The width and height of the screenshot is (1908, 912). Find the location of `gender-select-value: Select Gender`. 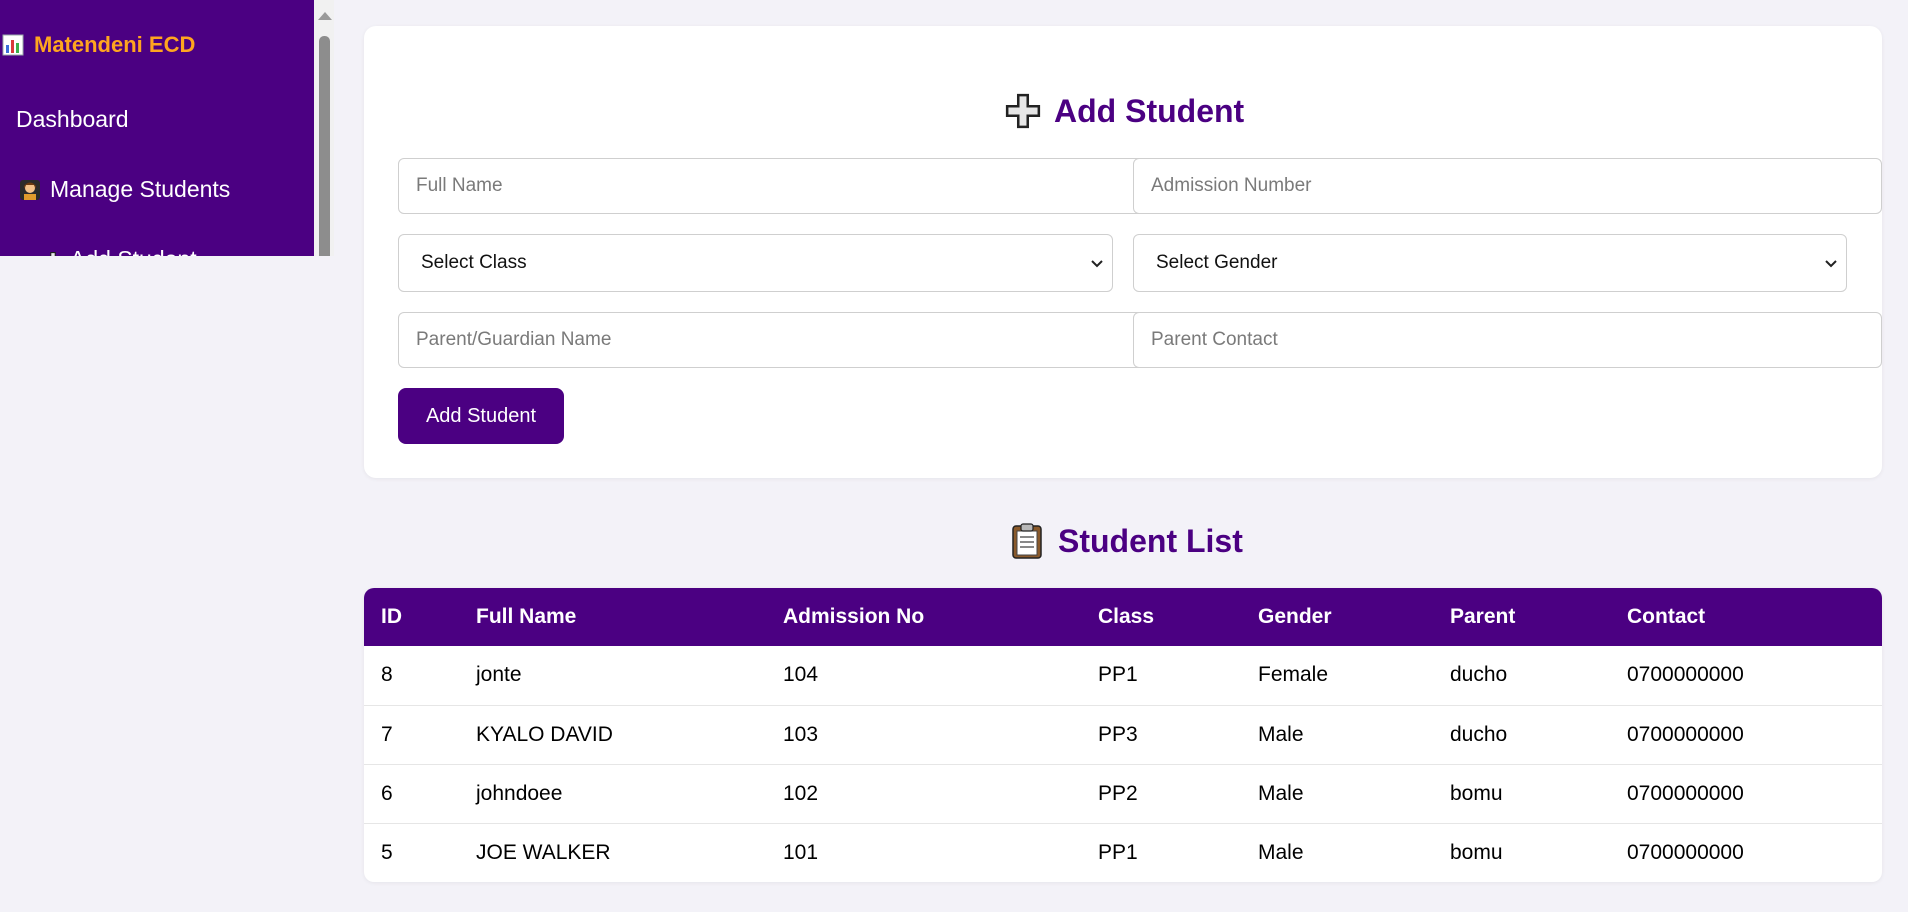

gender-select-value: Select Gender is located at coordinates (1217, 262).